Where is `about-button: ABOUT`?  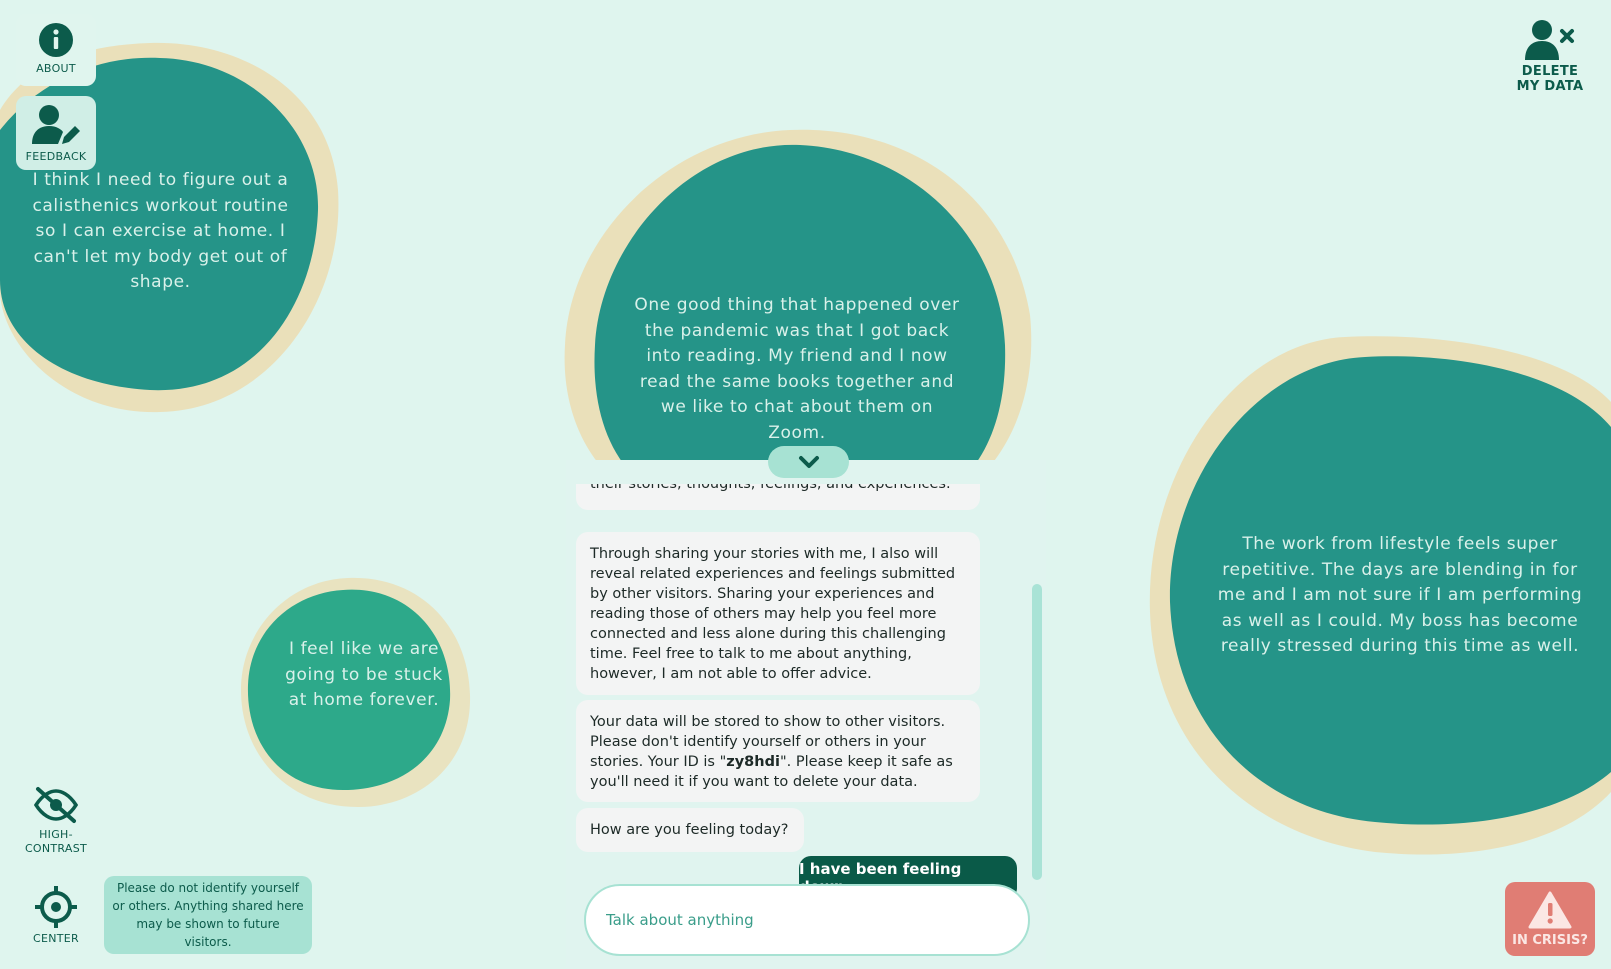
about-button: ABOUT is located at coordinates (56, 50).